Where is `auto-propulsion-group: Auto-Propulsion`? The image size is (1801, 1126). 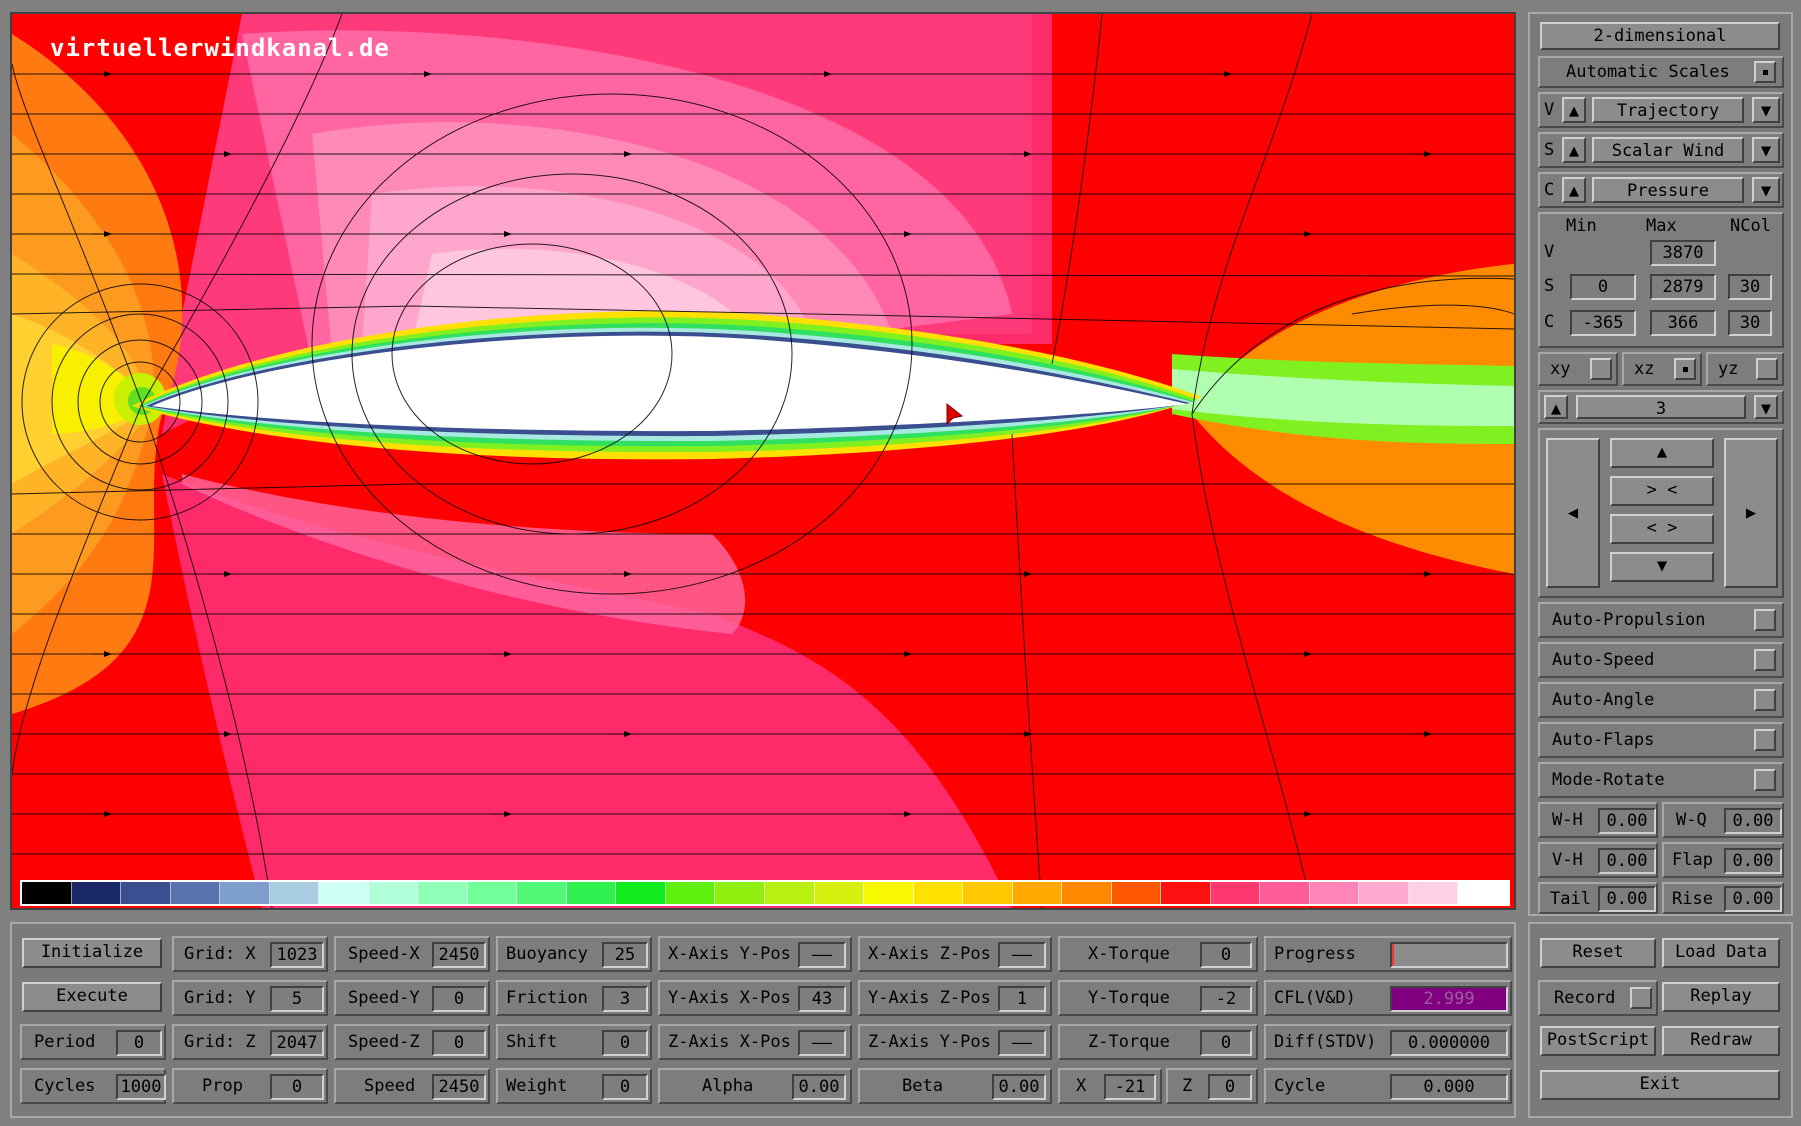 auto-propulsion-group: Auto-Propulsion is located at coordinates (1661, 620).